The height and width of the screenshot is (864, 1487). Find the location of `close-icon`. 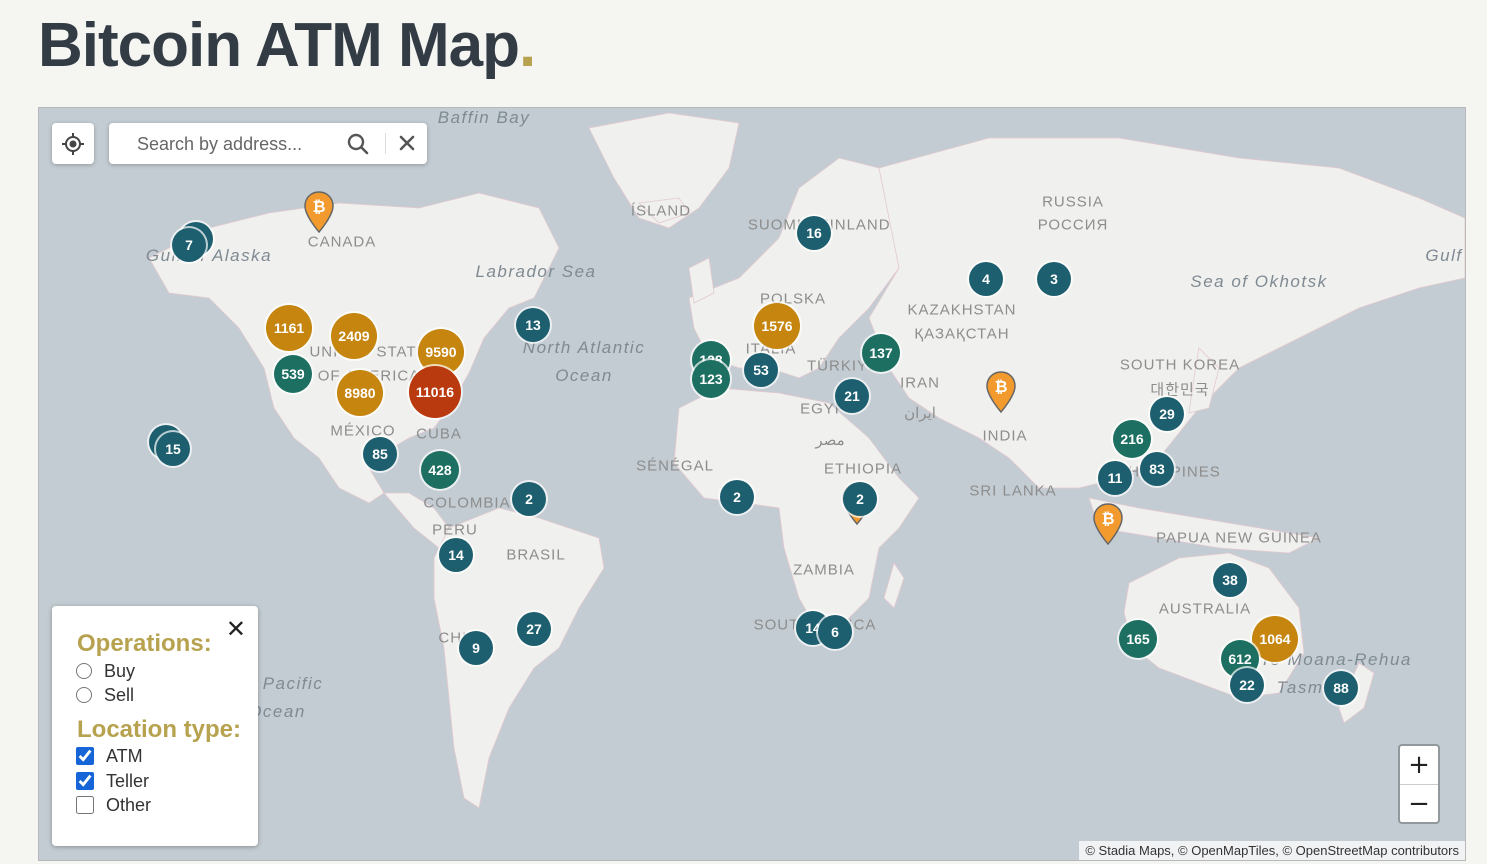

close-icon is located at coordinates (407, 143).